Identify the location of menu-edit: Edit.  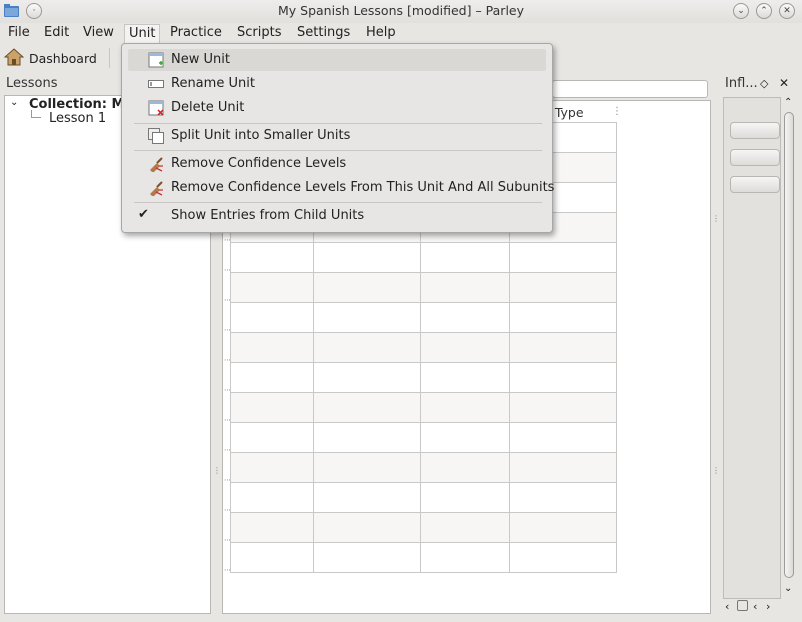
(56, 33).